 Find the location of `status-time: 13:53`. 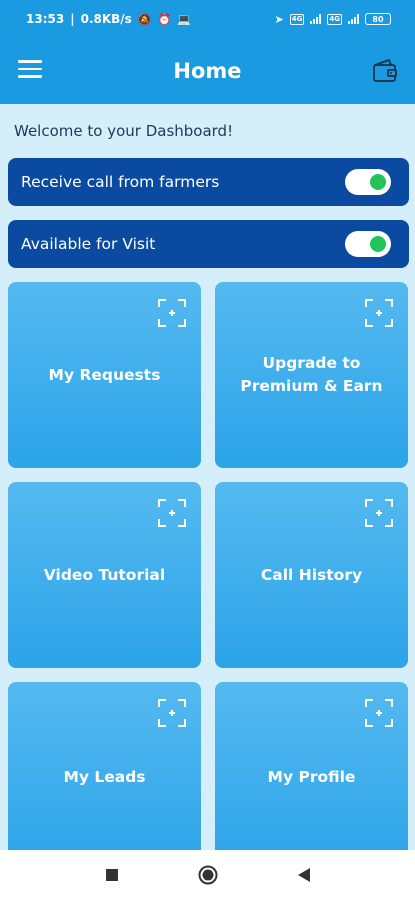

status-time: 13:53 is located at coordinates (45, 19).